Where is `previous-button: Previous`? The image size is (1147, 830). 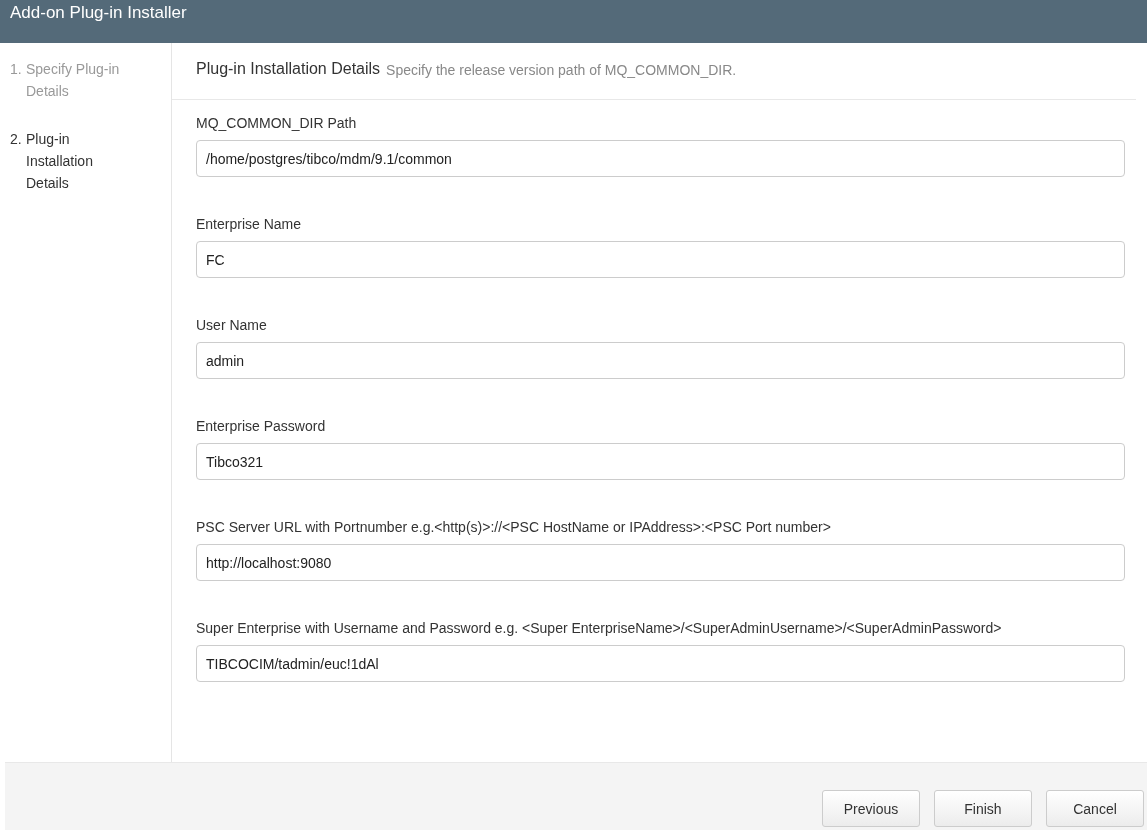
previous-button: Previous is located at coordinates (871, 808).